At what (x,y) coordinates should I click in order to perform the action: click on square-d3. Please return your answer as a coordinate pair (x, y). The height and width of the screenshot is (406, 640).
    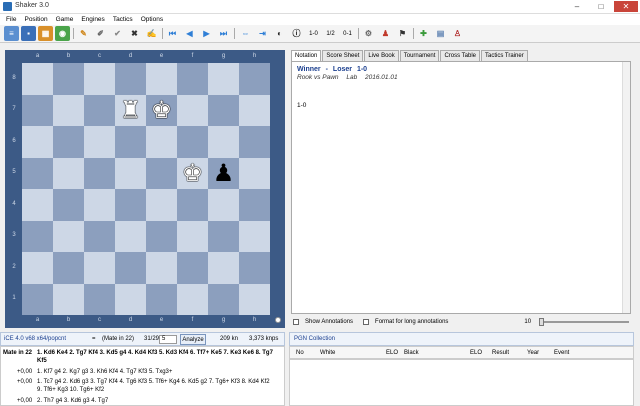
    Looking at the image, I should click on (130, 236).